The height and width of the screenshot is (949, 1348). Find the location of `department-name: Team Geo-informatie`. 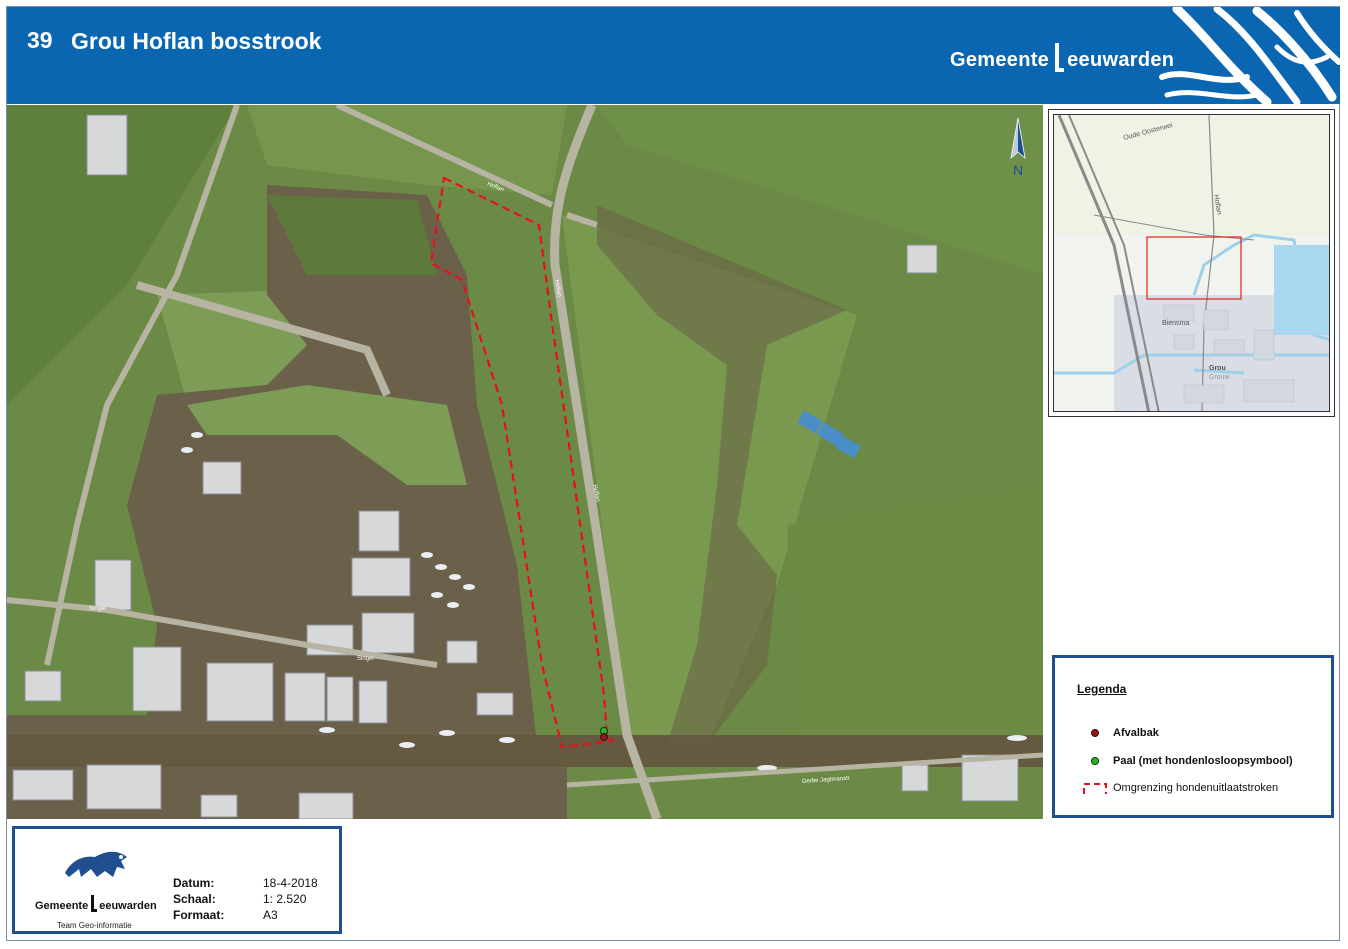

department-name: Team Geo-informatie is located at coordinates (94, 925).